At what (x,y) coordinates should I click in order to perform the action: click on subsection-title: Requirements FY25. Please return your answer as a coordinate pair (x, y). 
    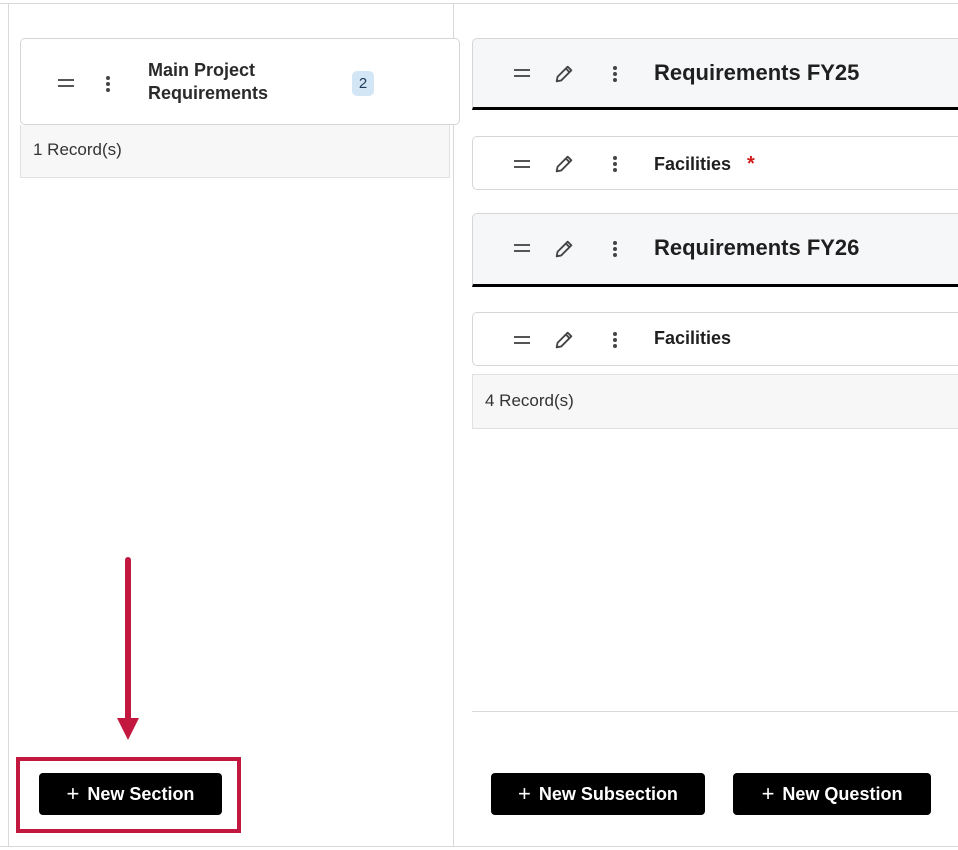
    Looking at the image, I should click on (757, 72).